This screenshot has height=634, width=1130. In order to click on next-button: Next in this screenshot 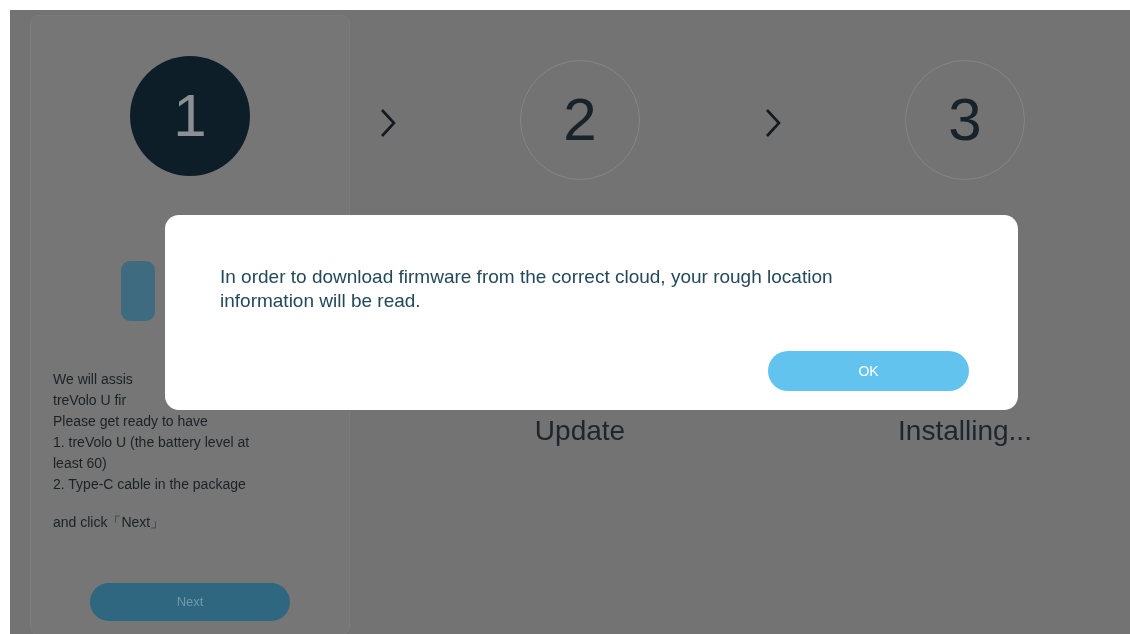, I will do `click(190, 602)`.